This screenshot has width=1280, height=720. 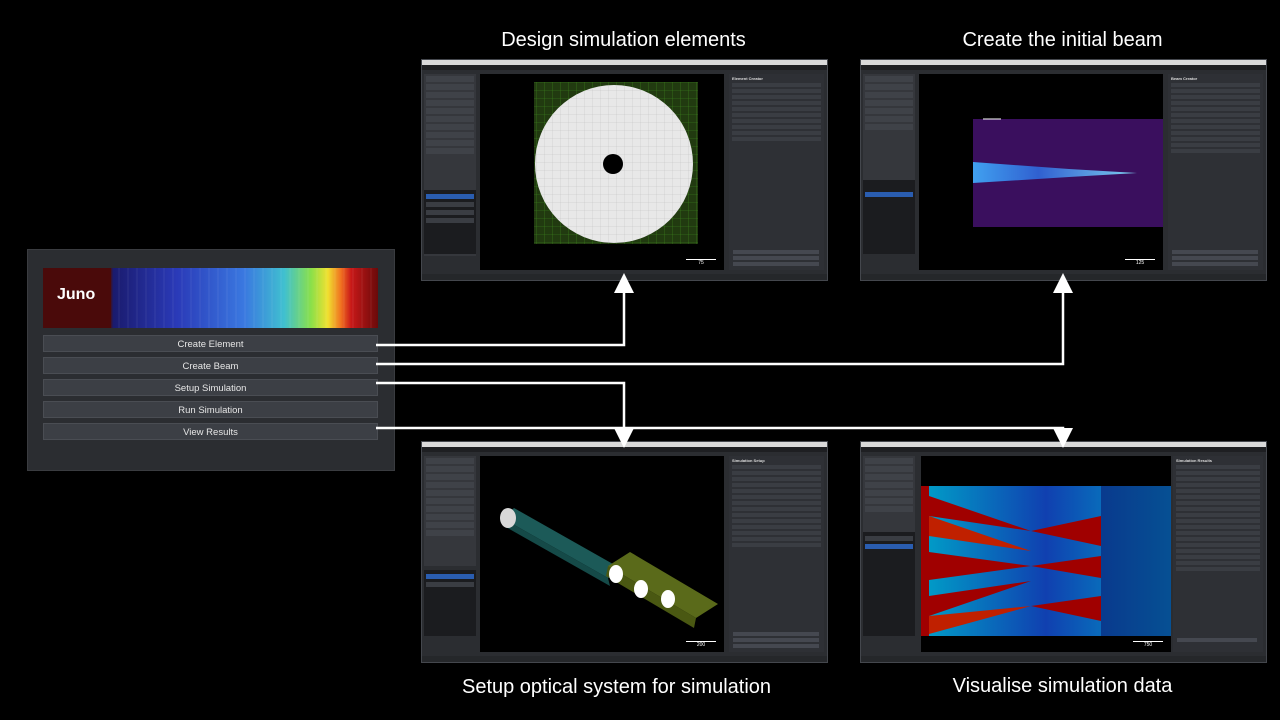 What do you see at coordinates (505, 414) in the screenshot?
I see `arrow-setup-simulation` at bounding box center [505, 414].